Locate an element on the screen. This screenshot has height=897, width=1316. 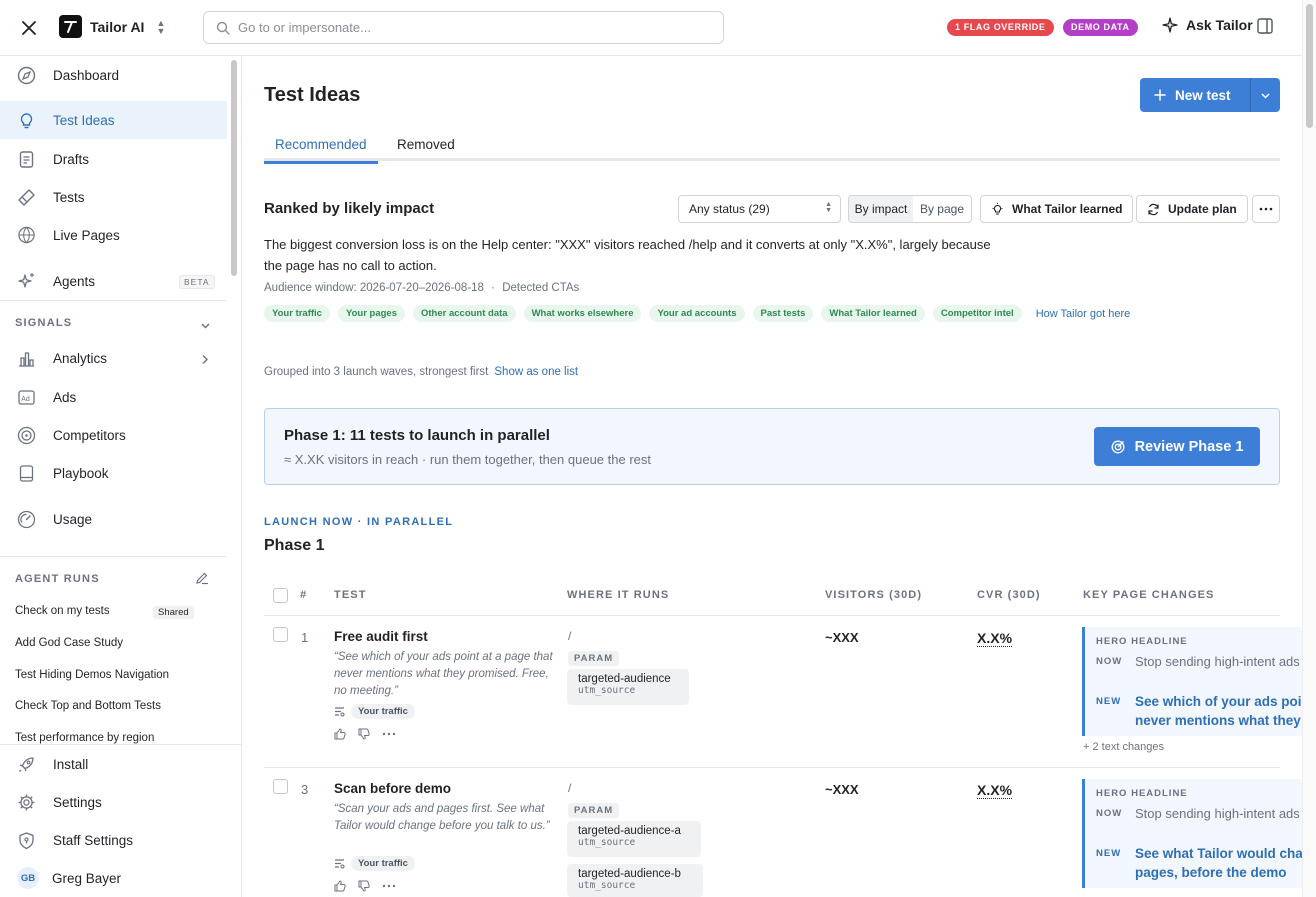
source-chip: What works elsewhere is located at coordinates (582, 313).